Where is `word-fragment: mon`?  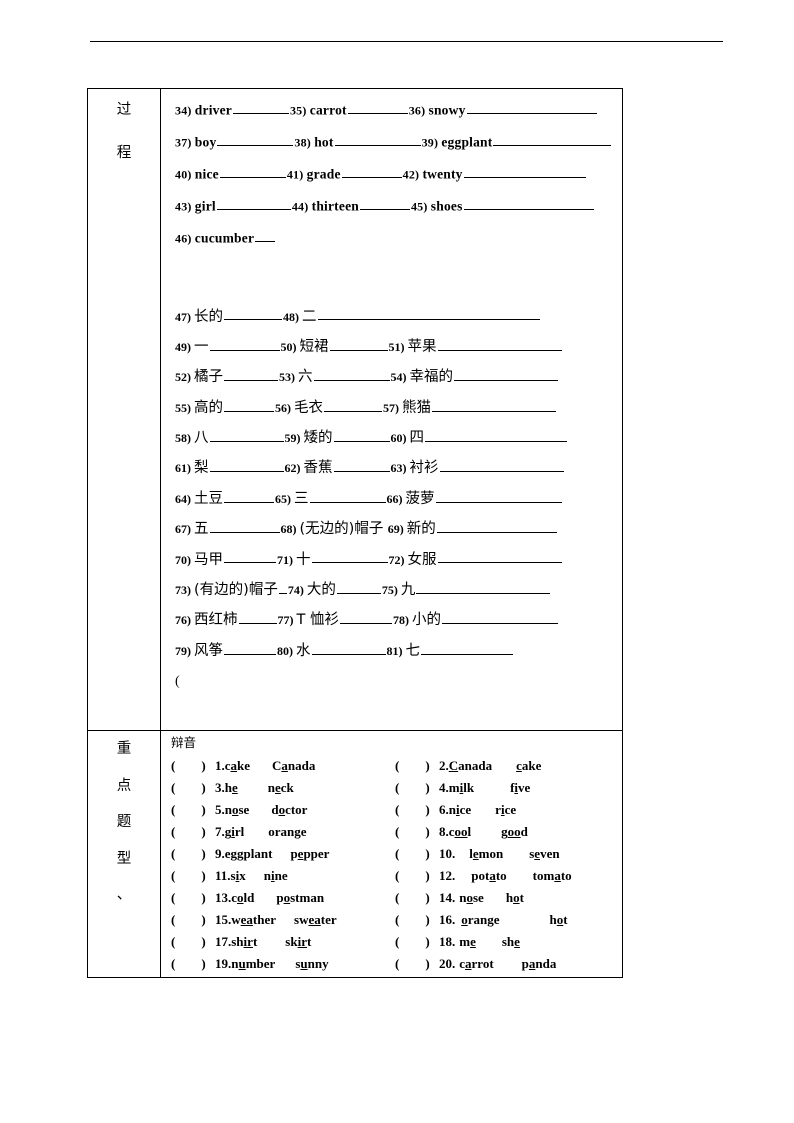 word-fragment: mon is located at coordinates (491, 853).